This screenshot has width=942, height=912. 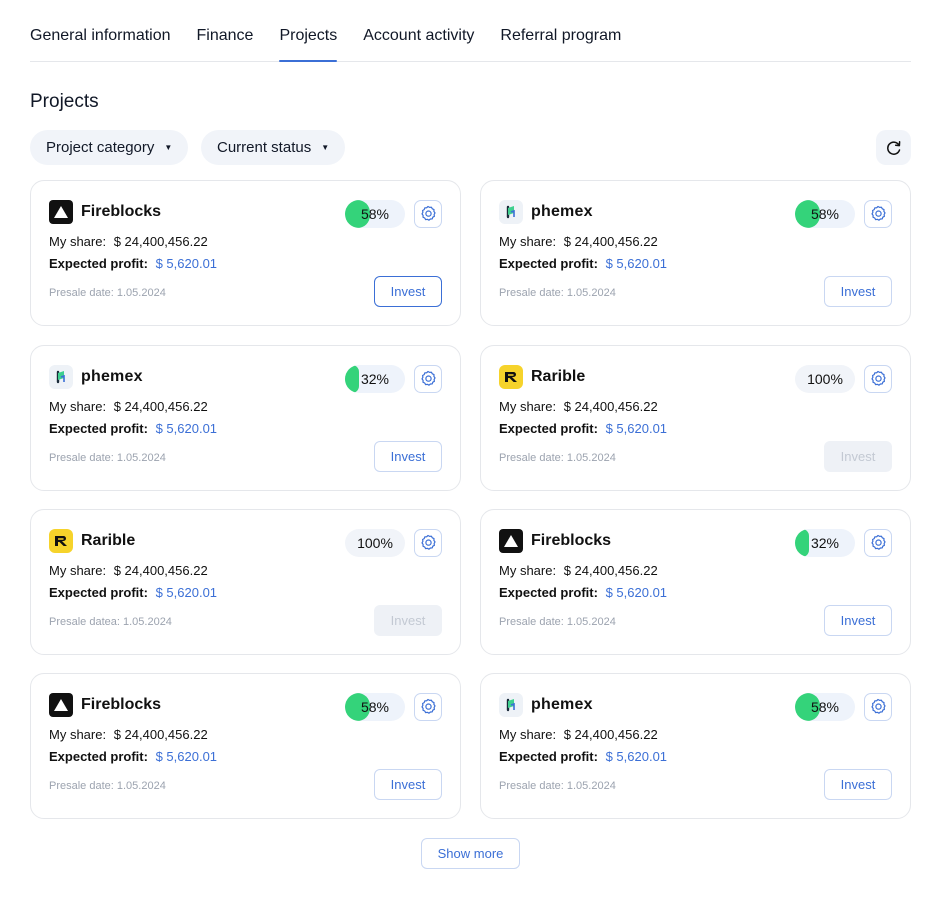 What do you see at coordinates (100, 30) in the screenshot?
I see `tab-general-information: General information` at bounding box center [100, 30].